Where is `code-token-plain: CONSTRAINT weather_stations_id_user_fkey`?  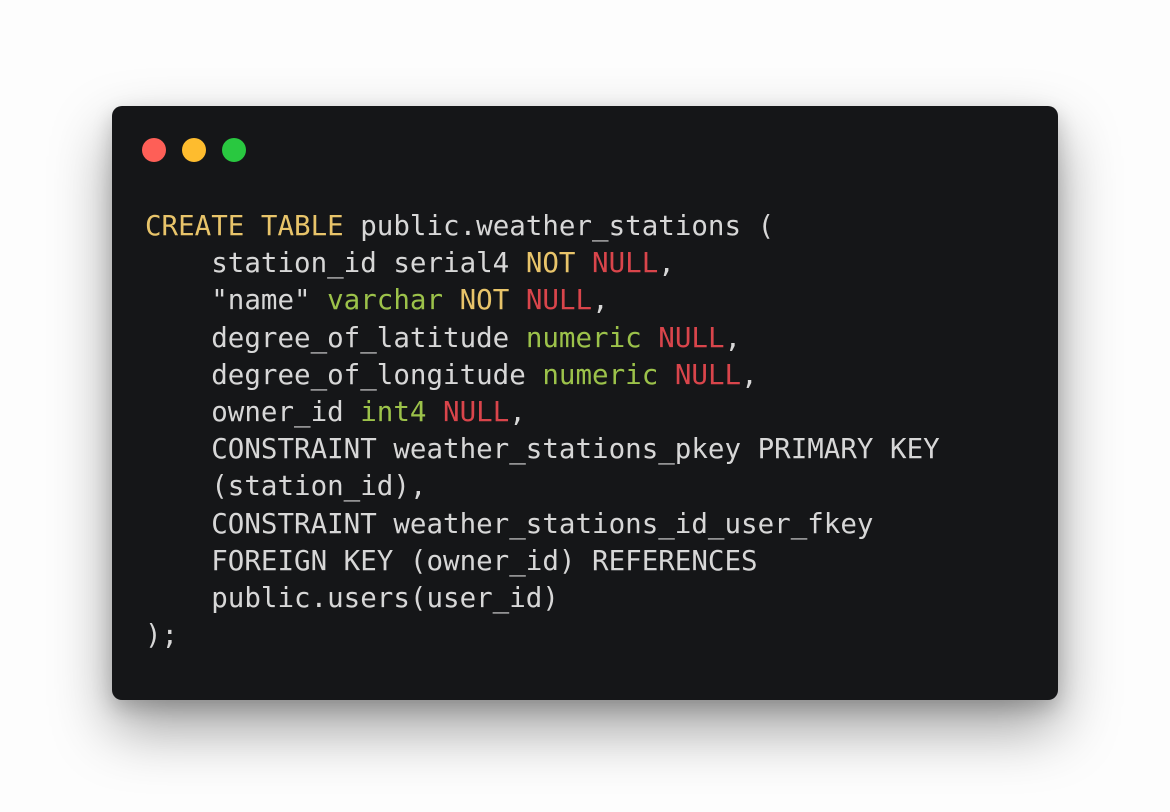 code-token-plain: CONSTRAINT weather_stations_id_user_fkey is located at coordinates (509, 523).